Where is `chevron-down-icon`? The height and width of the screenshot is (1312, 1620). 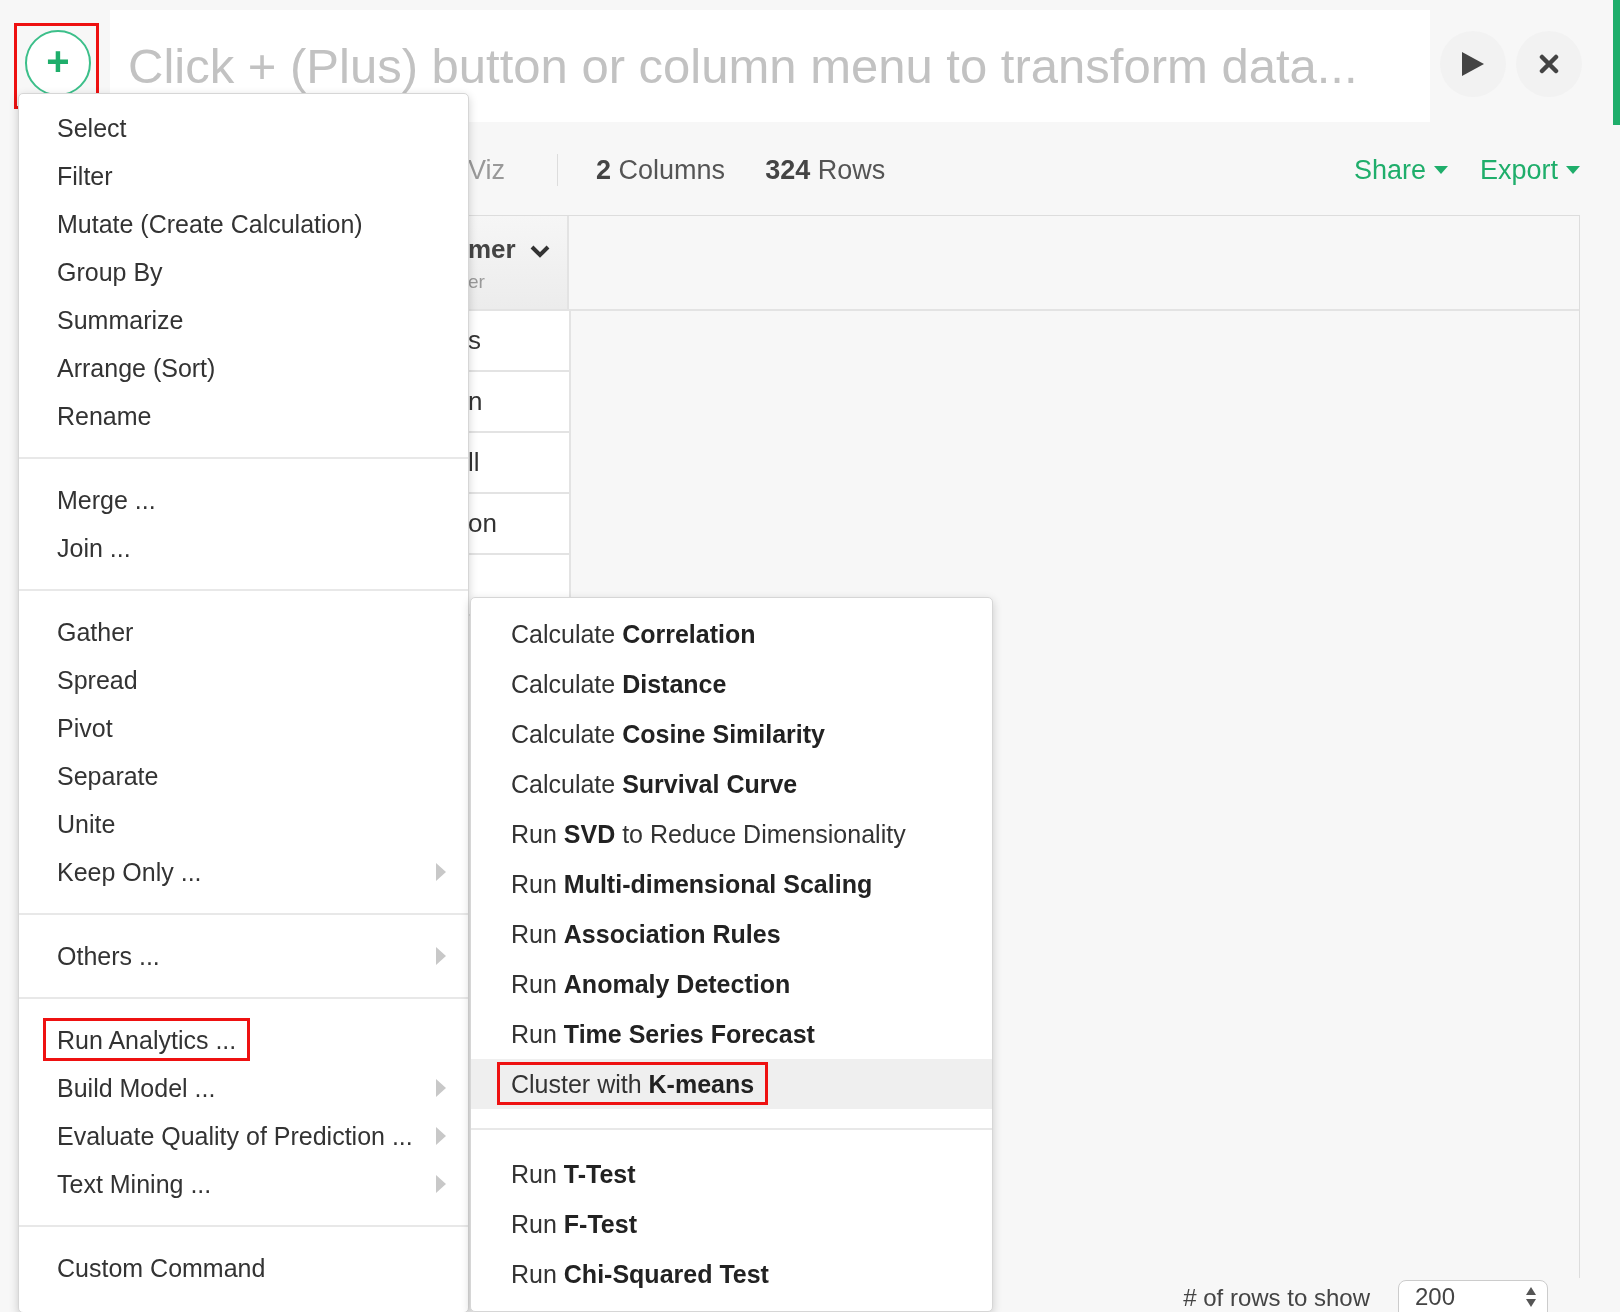 chevron-down-icon is located at coordinates (540, 251).